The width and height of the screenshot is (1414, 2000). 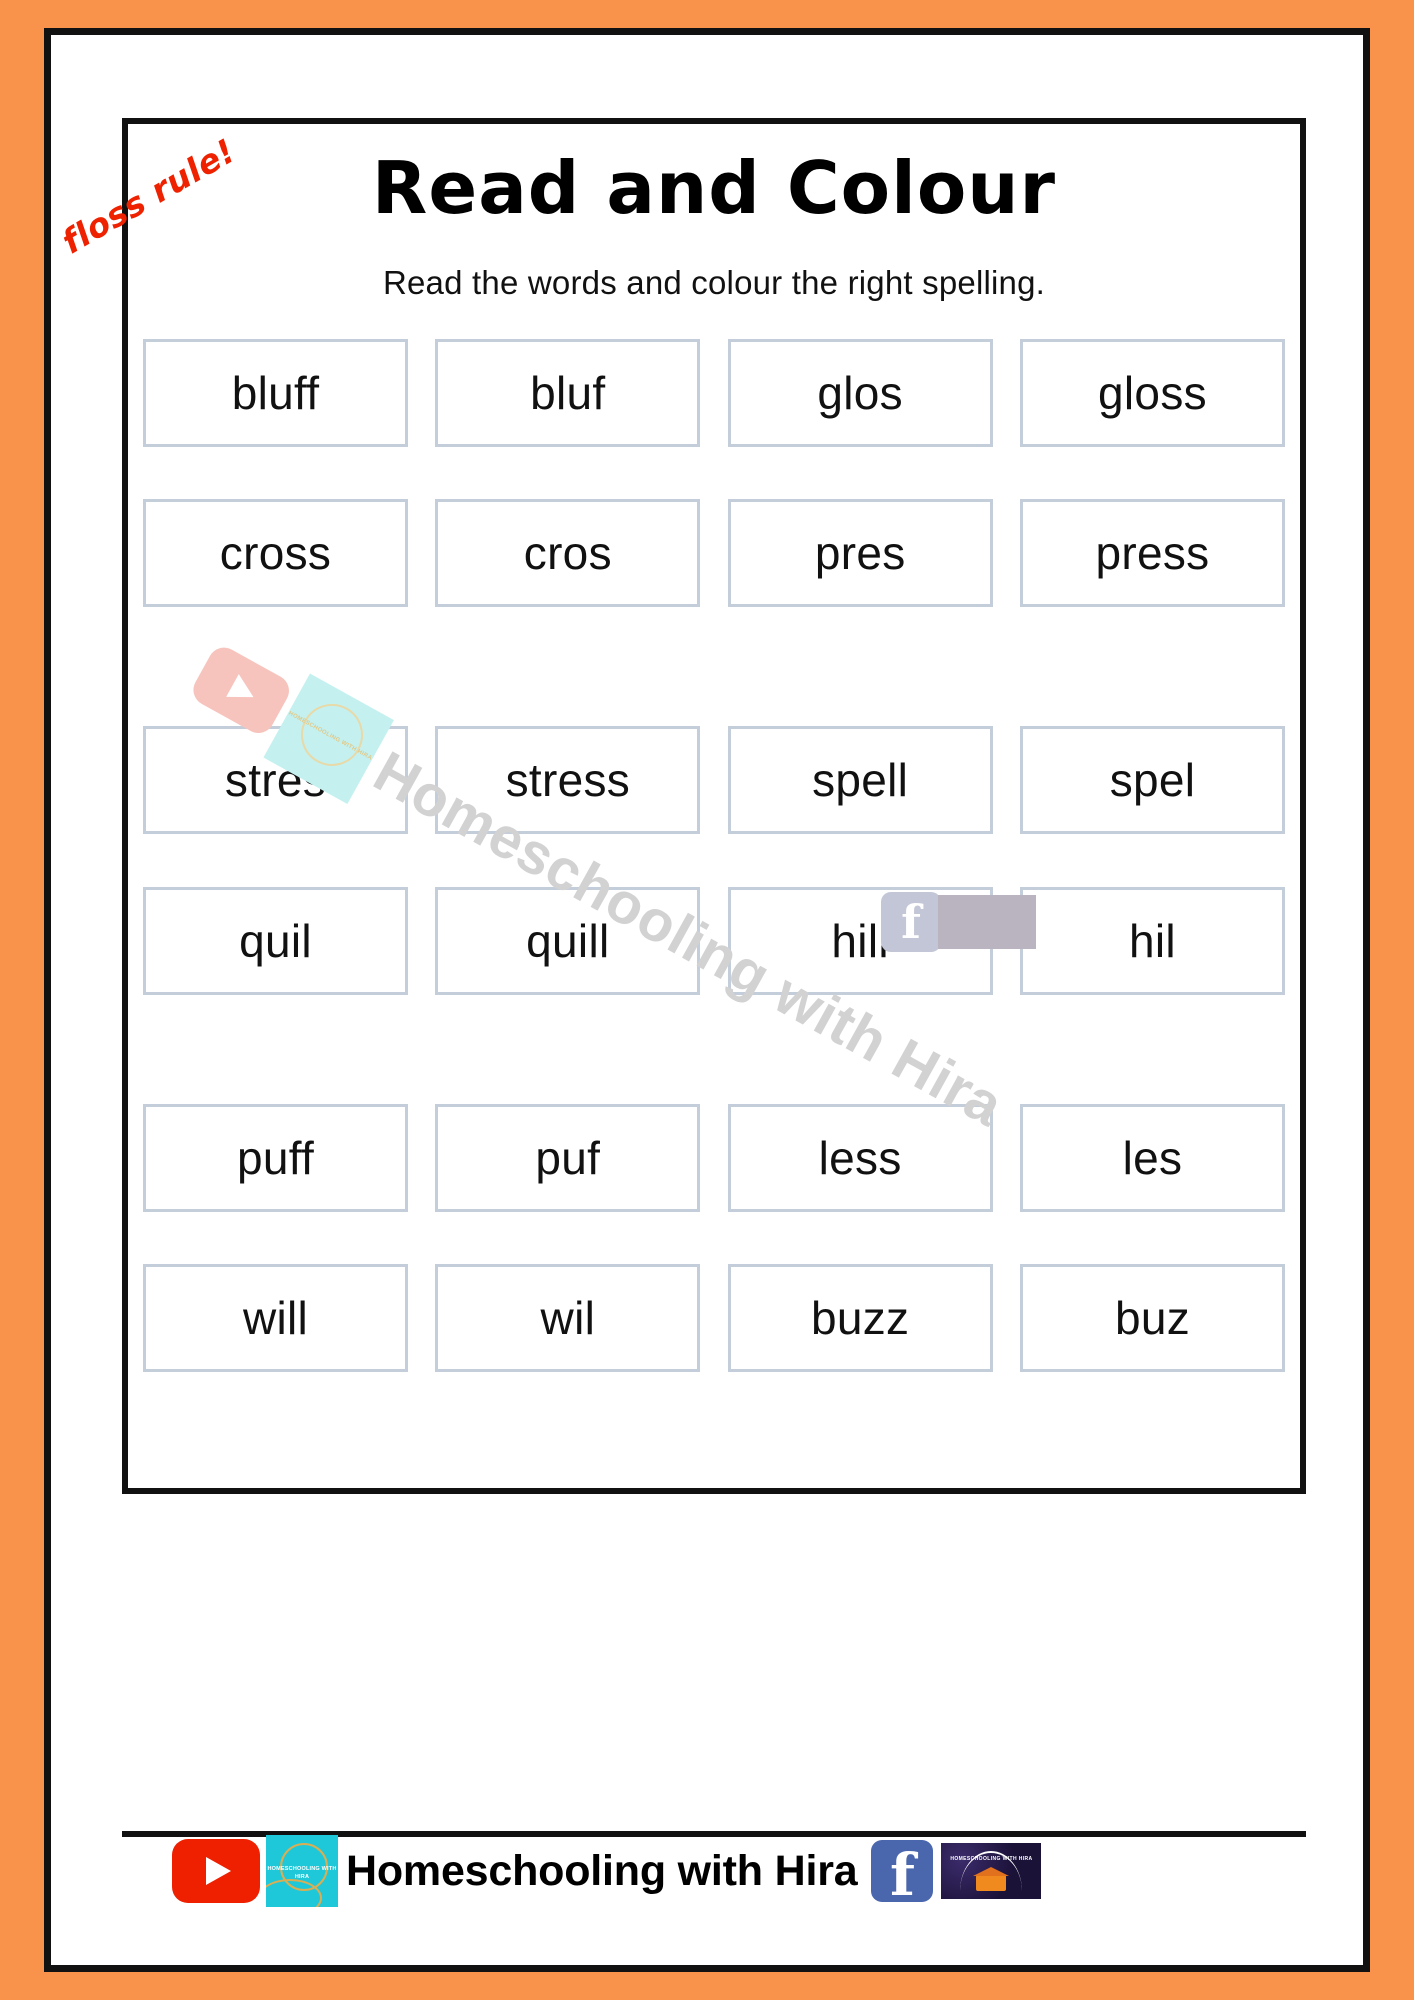 What do you see at coordinates (714, 393) in the screenshot?
I see `word-row: bluff bluf glos gloss` at bounding box center [714, 393].